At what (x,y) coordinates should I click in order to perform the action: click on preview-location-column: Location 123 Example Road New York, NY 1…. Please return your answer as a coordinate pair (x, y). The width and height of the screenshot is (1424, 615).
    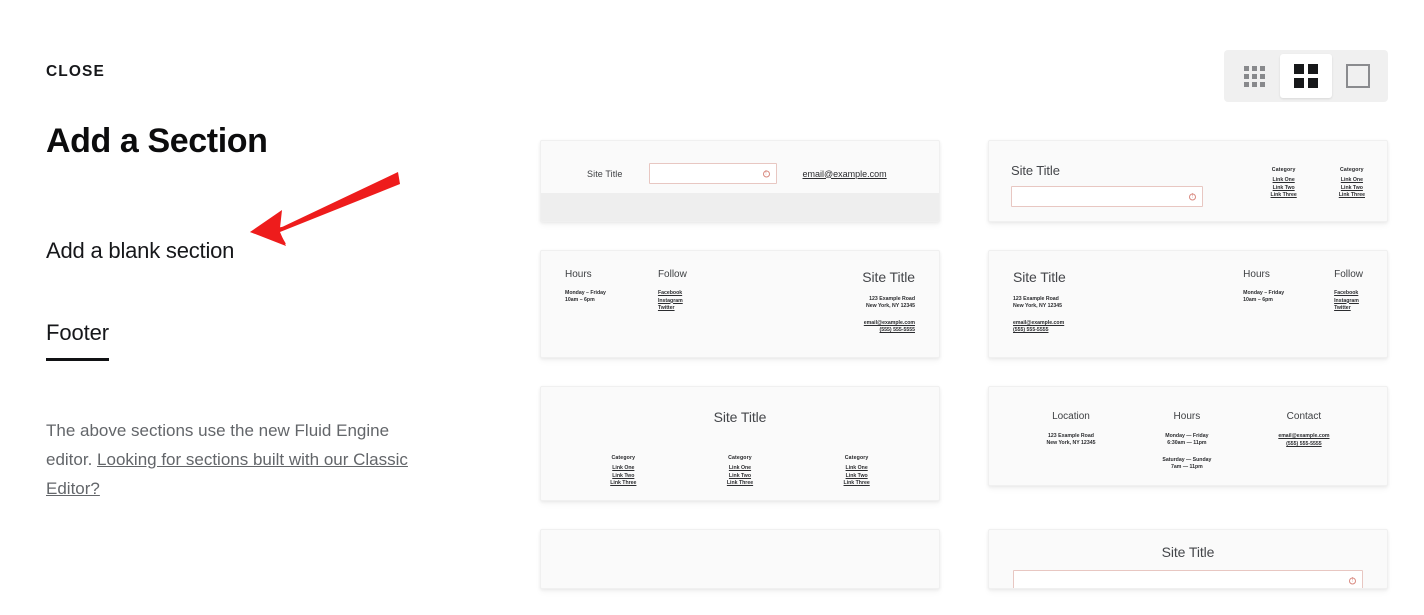
    Looking at the image, I should click on (1070, 441).